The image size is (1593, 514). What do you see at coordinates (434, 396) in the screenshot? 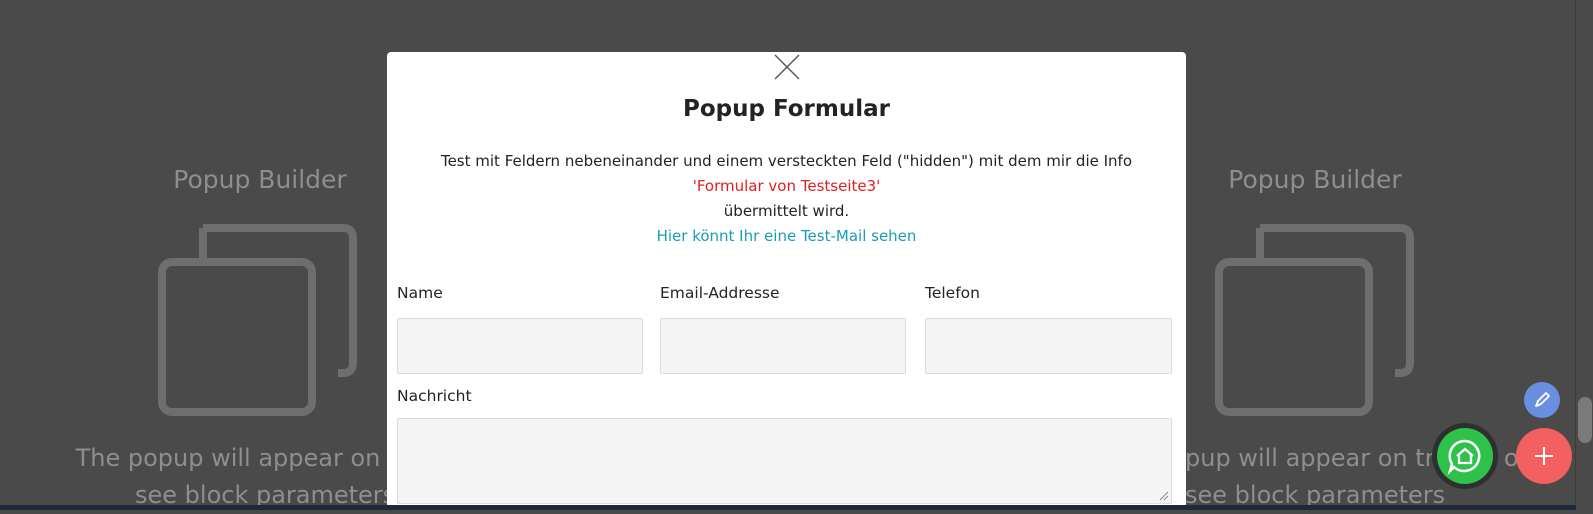
I see `message-label: Nachricht` at bounding box center [434, 396].